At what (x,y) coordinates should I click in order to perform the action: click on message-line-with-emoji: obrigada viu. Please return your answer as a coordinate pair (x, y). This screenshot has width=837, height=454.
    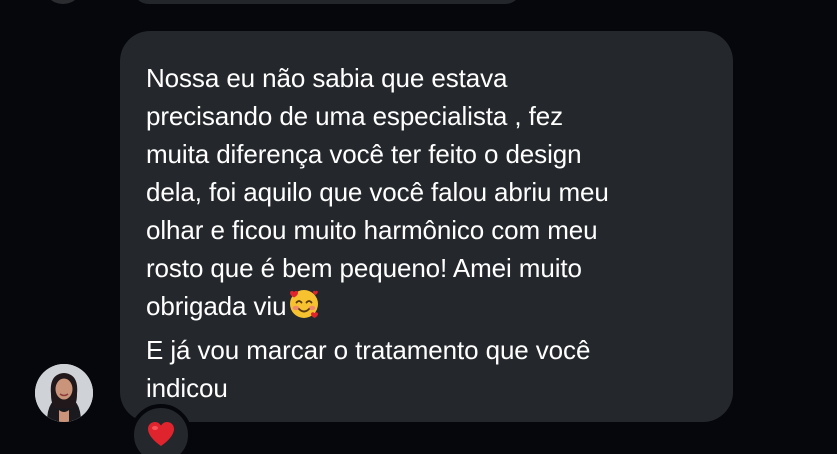
    Looking at the image, I should click on (429, 309).